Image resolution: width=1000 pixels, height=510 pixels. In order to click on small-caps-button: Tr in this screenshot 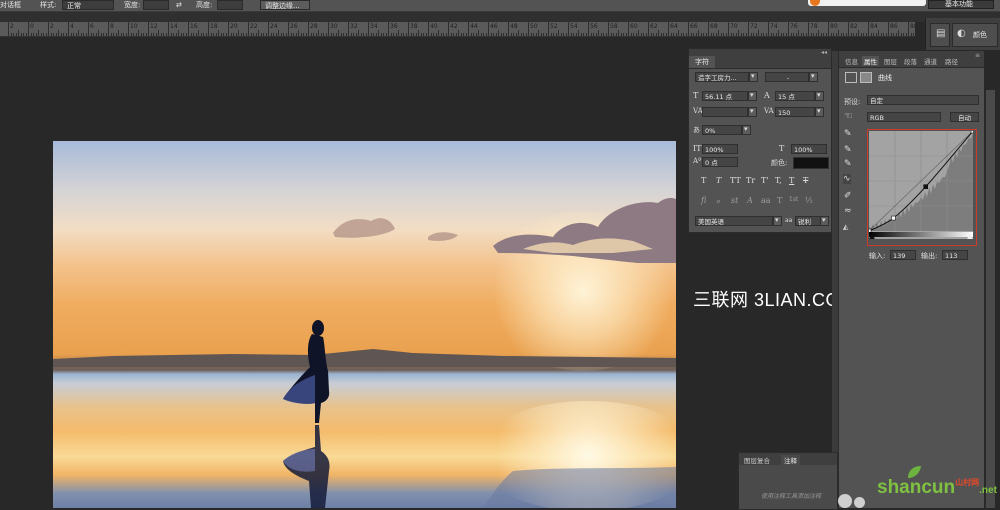, I will do `click(750, 180)`.